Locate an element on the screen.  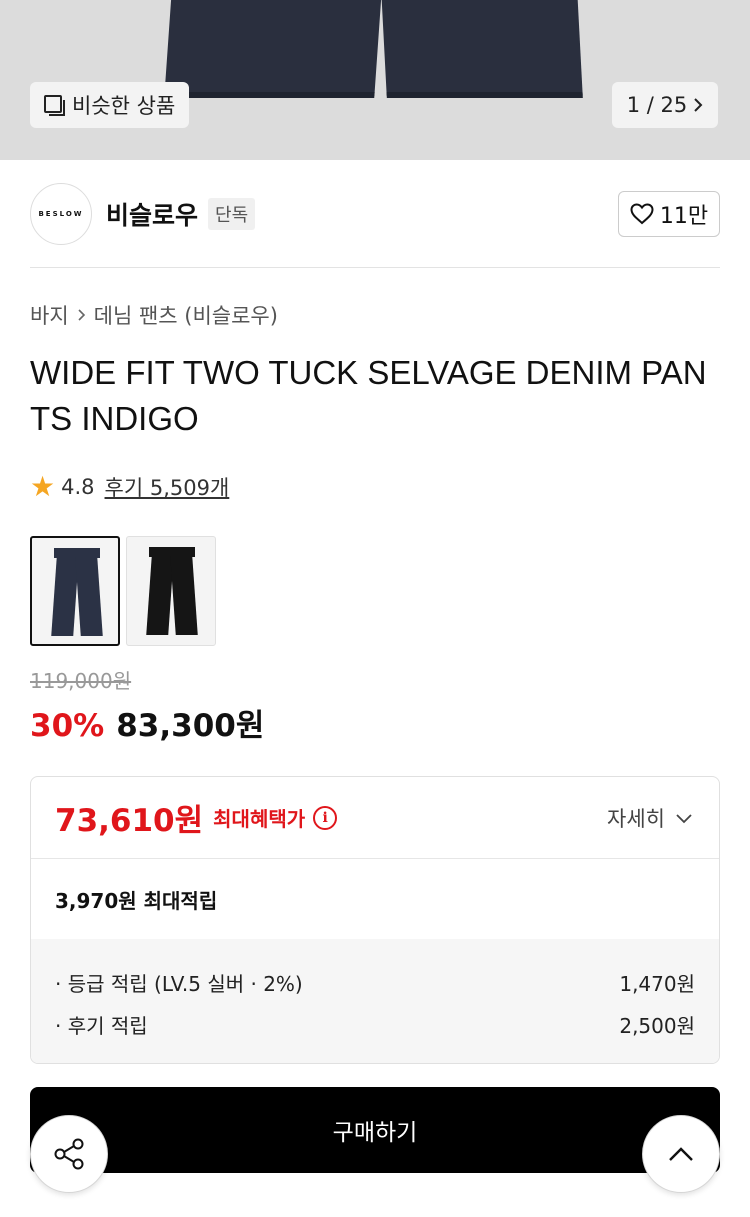
image-counter: 1 / 25 is located at coordinates (665, 105).